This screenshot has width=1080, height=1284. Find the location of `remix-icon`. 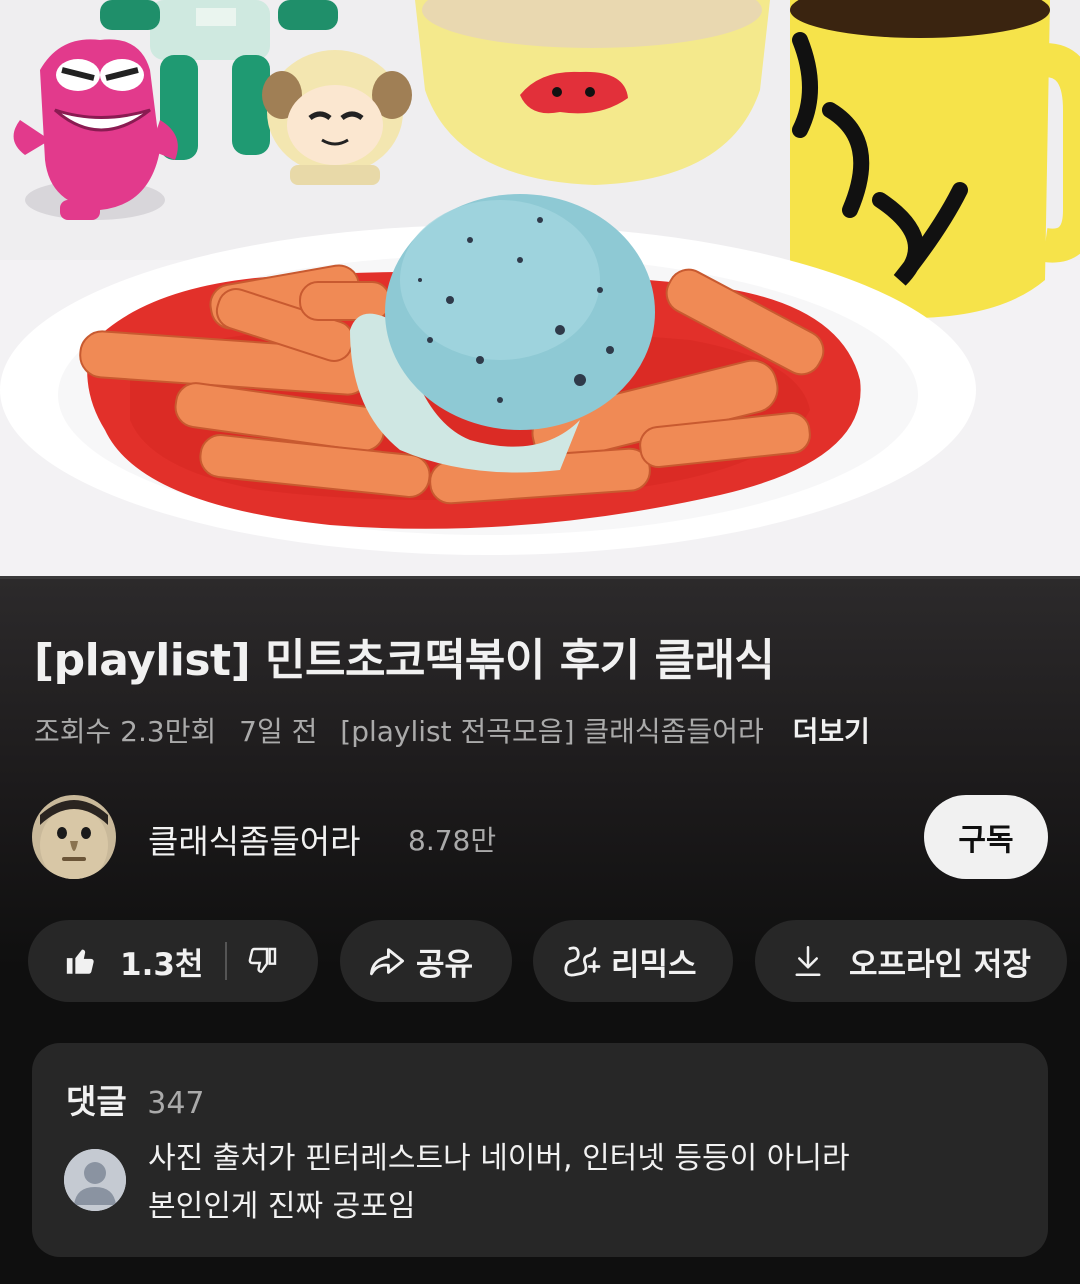

remix-icon is located at coordinates (582, 961).